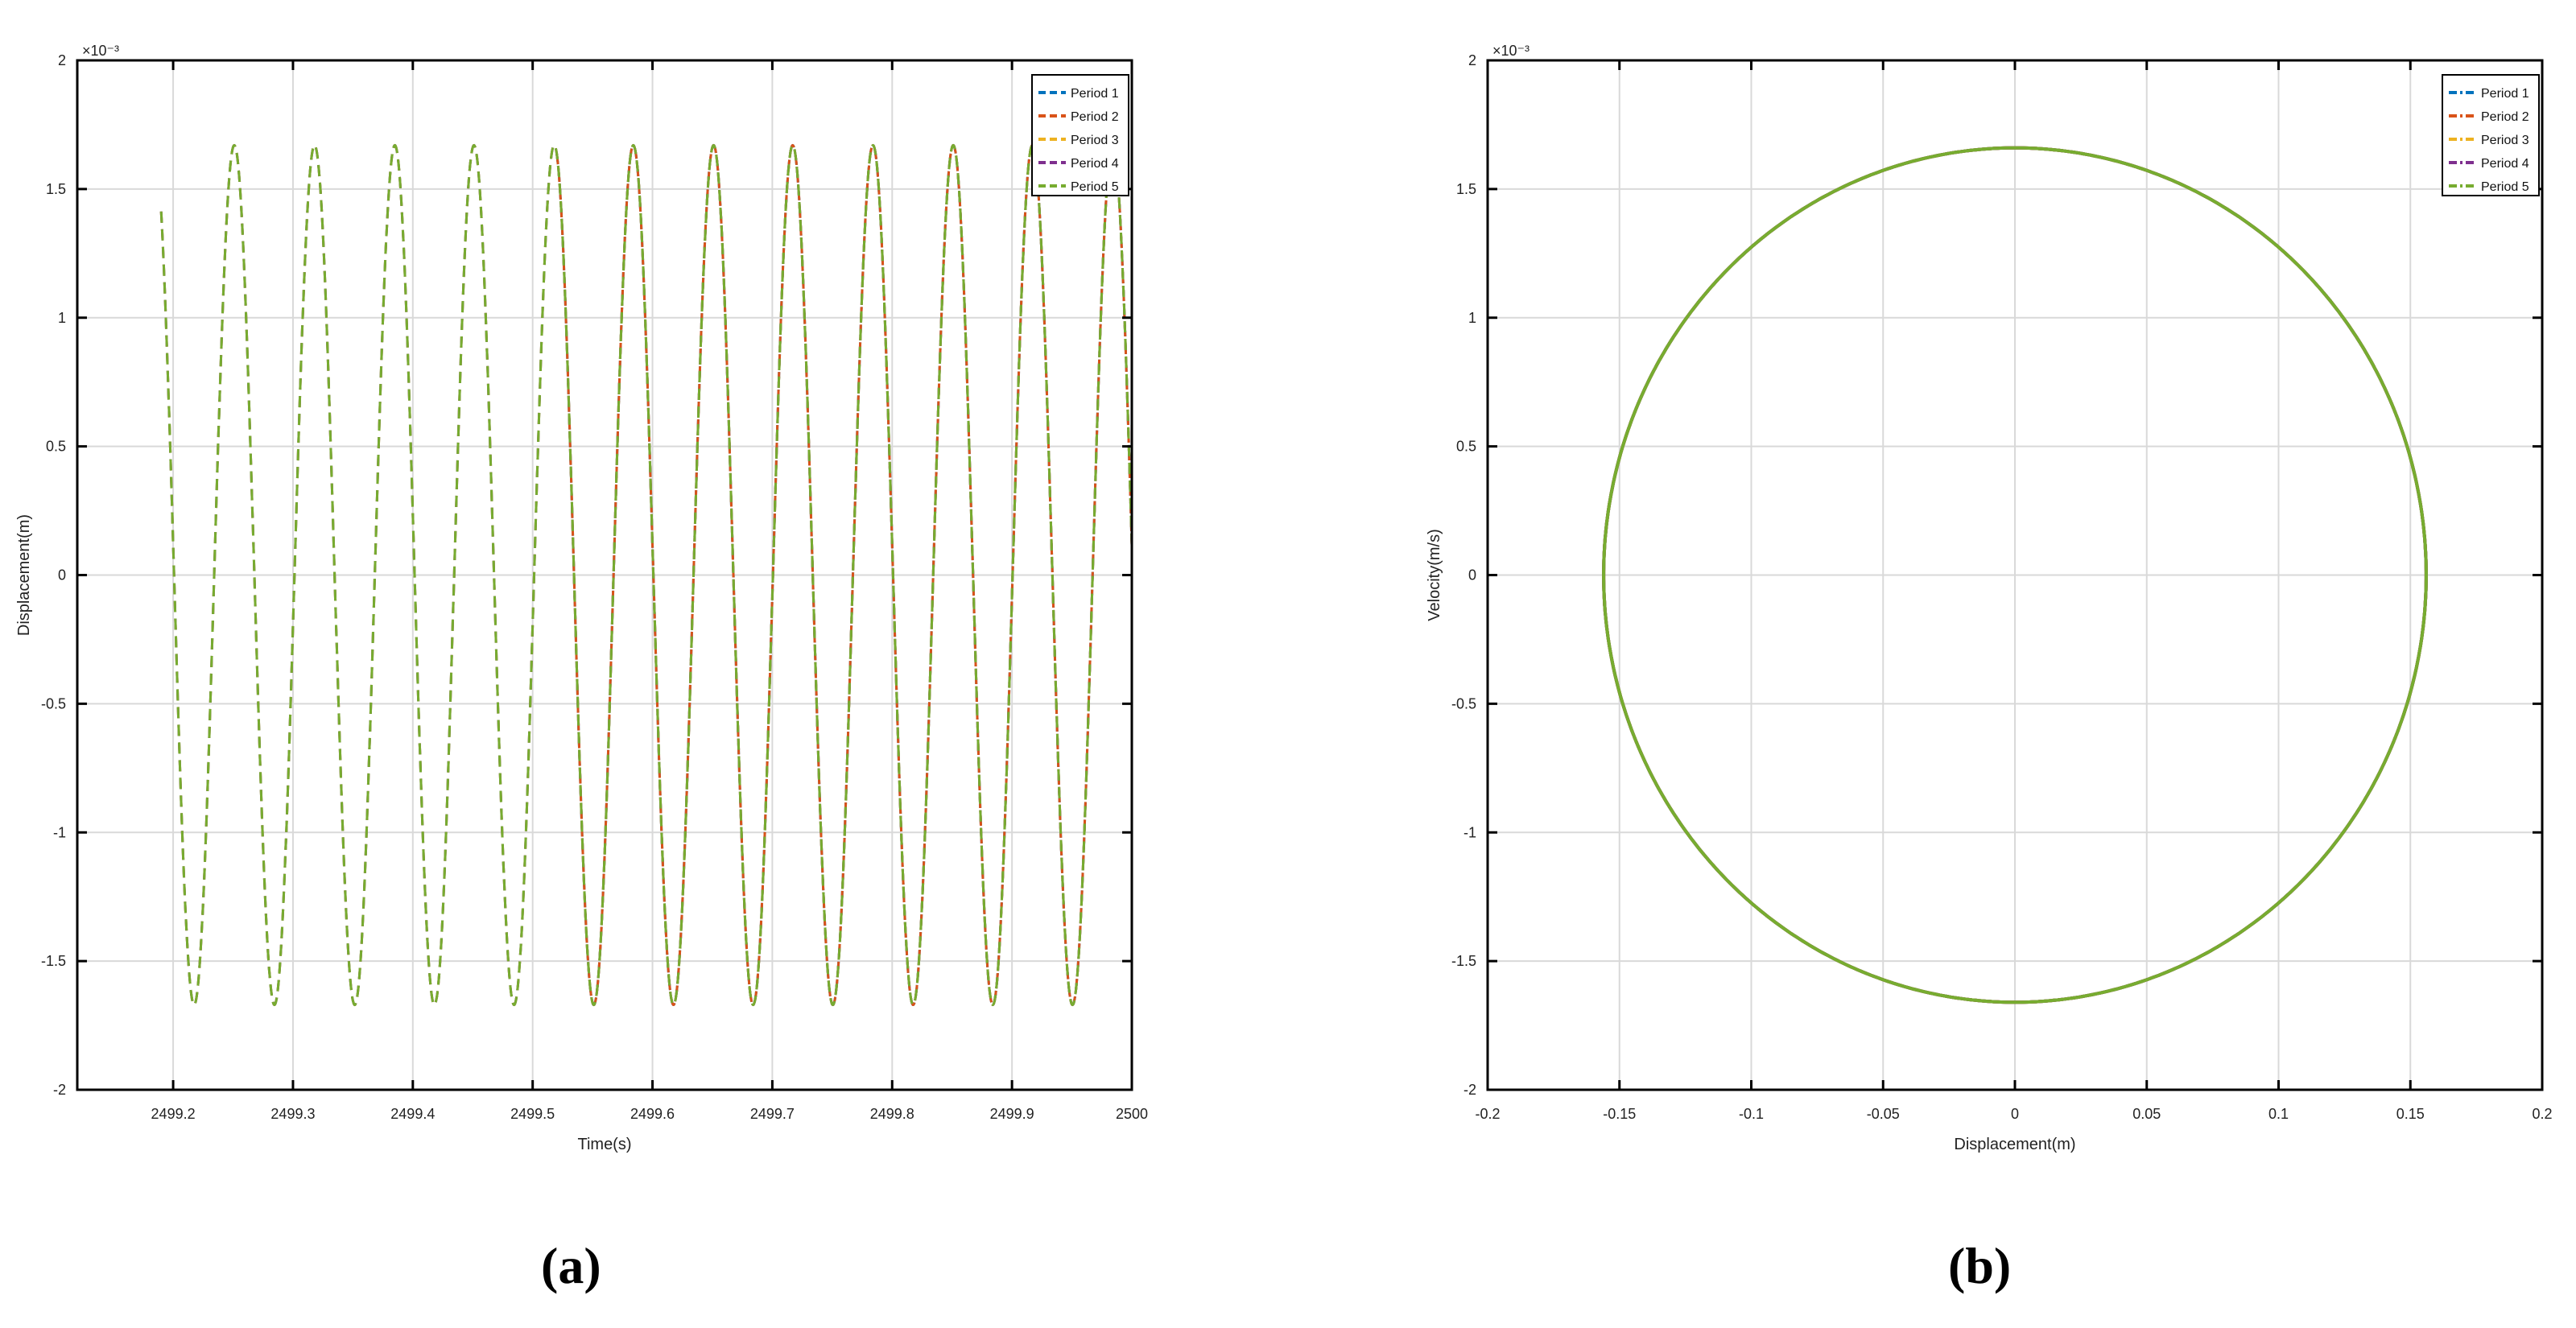 The width and height of the screenshot is (2576, 1328). What do you see at coordinates (1619, 1114) in the screenshot?
I see `x-tick-label: -0.15` at bounding box center [1619, 1114].